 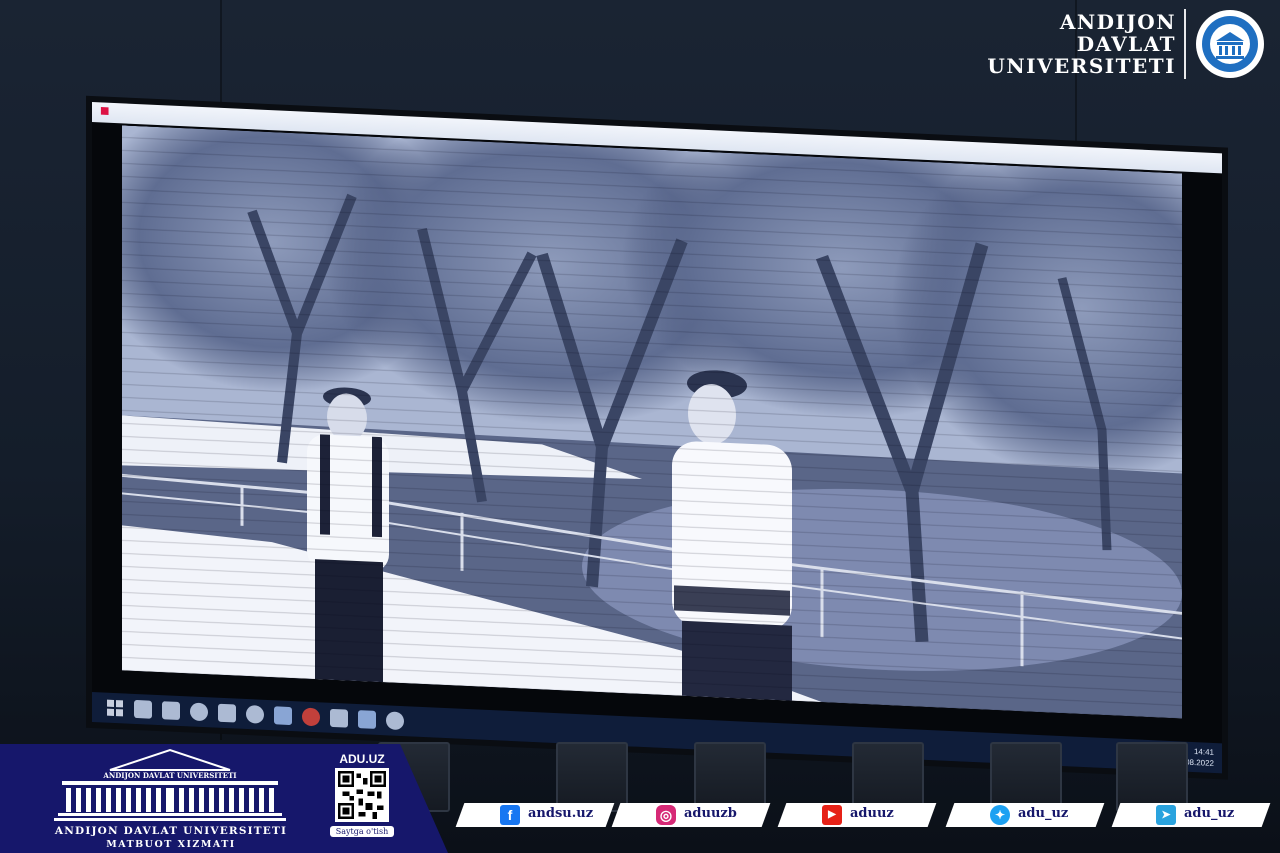 I want to click on folder-icon, so click(x=171, y=710).